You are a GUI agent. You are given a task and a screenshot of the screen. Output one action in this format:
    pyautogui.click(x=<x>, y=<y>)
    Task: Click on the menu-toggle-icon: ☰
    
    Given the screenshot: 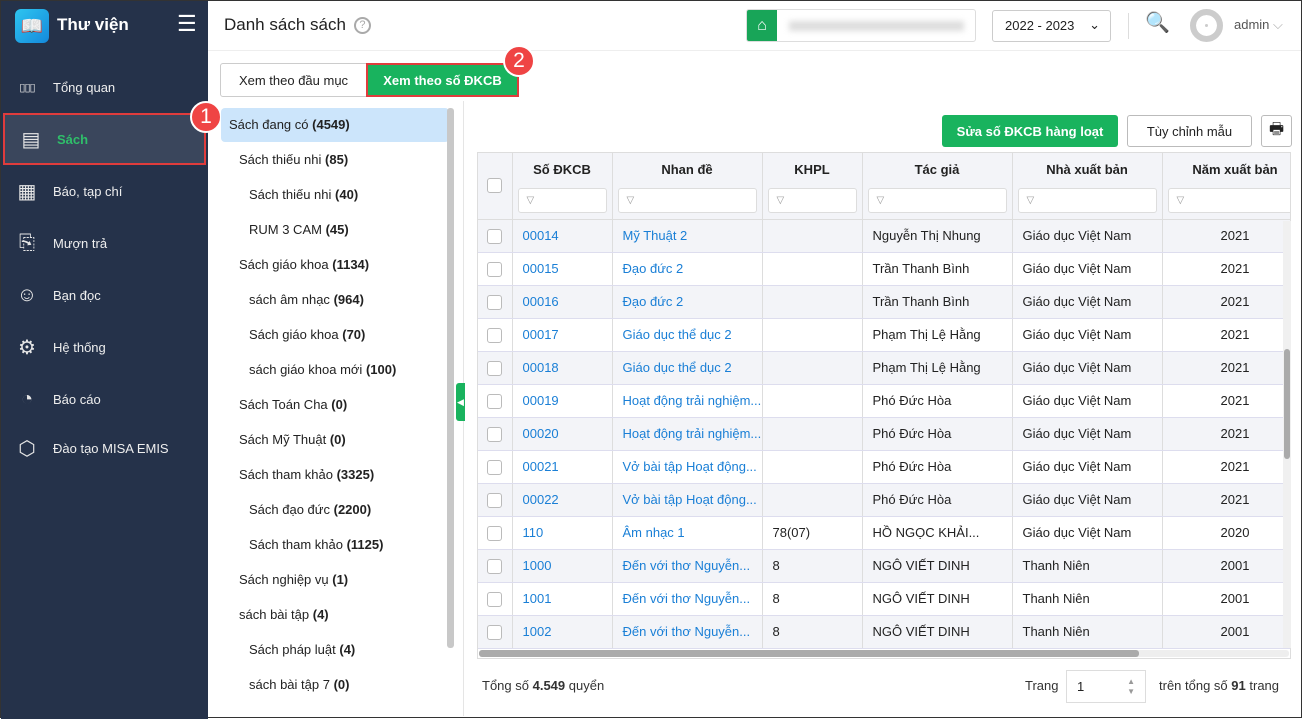 What is the action you would take?
    pyautogui.click(x=187, y=24)
    